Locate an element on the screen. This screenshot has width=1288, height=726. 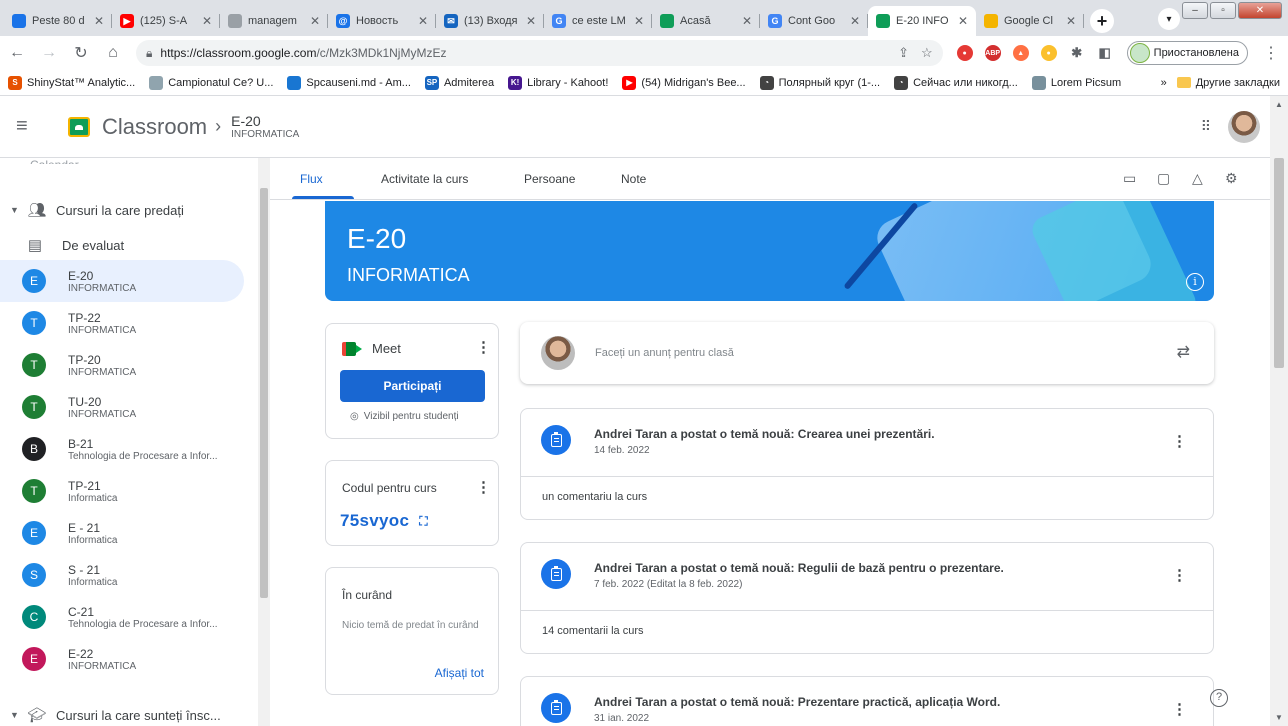
repost-icon: ⇄ is located at coordinates (1183, 352).